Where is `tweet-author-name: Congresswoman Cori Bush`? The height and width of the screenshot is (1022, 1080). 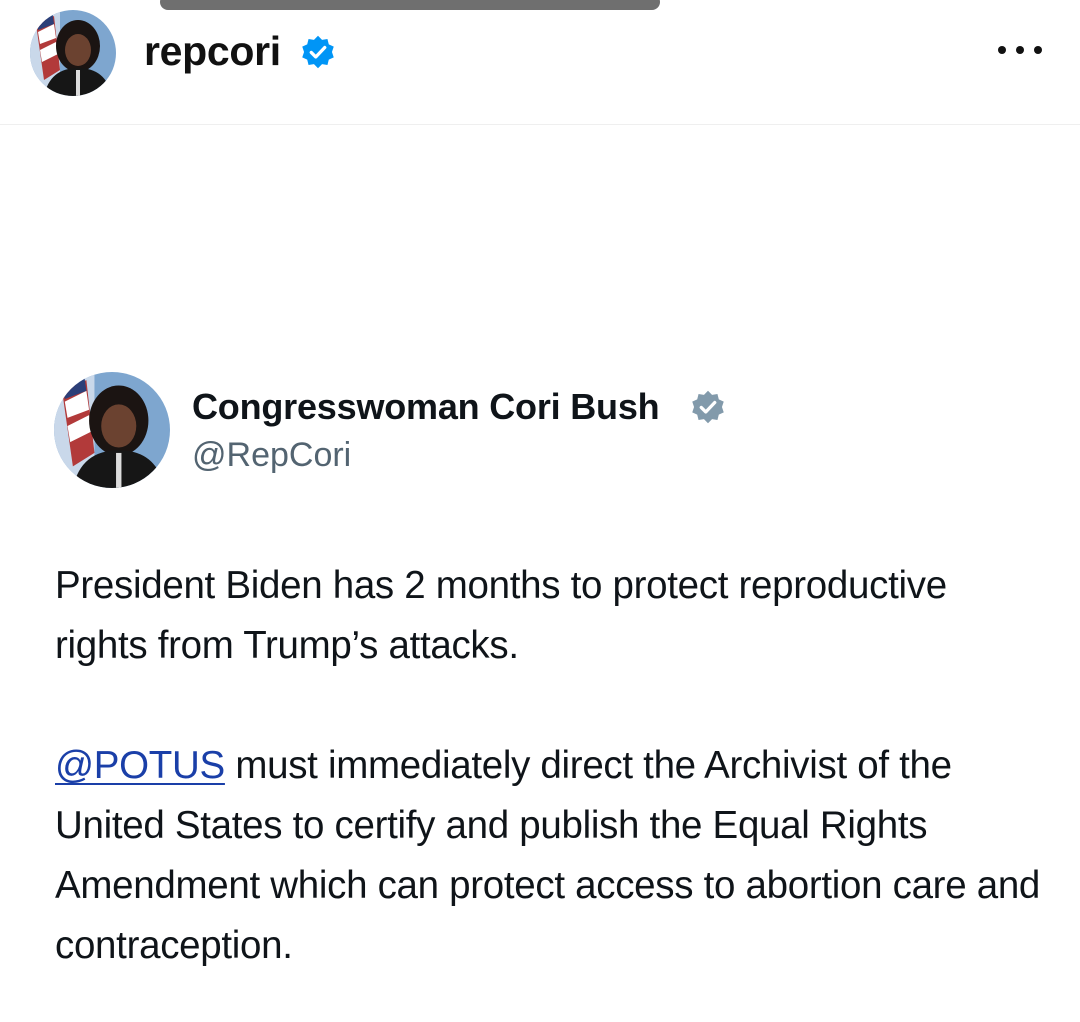
tweet-author-name: Congresswoman Cori Bush is located at coordinates (426, 407).